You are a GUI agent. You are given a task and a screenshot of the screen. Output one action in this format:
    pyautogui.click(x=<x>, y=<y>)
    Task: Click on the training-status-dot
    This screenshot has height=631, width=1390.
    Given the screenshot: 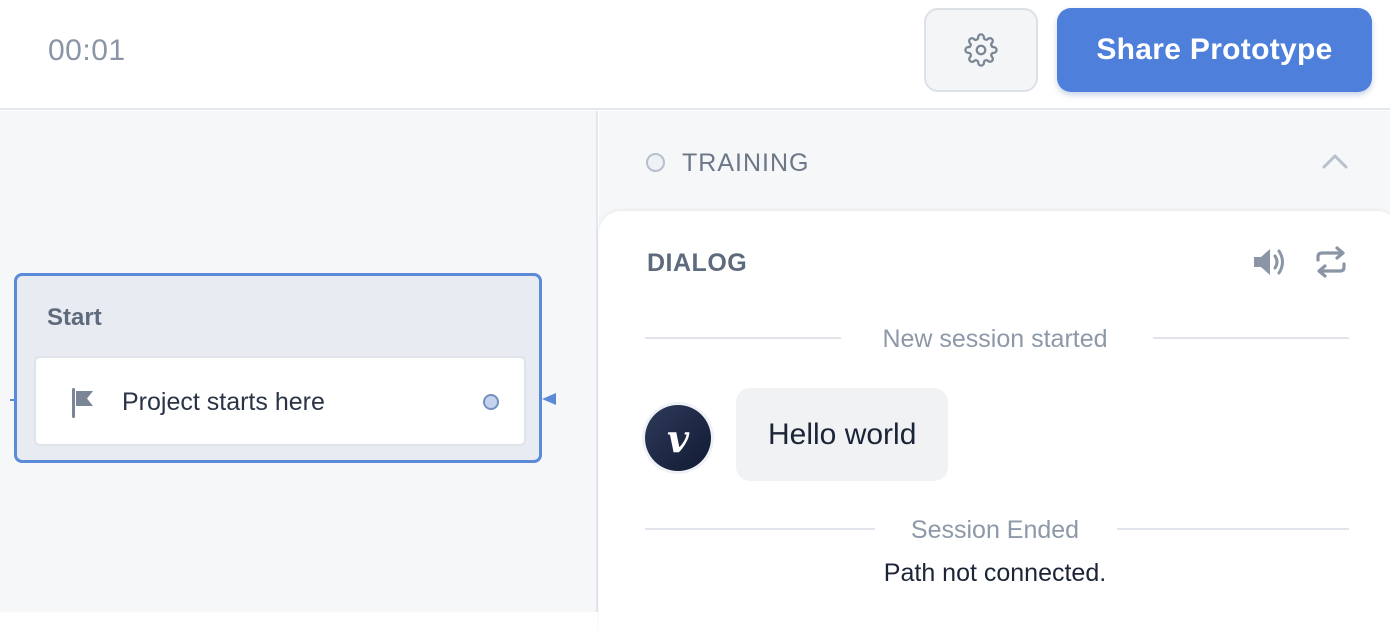 What is the action you would take?
    pyautogui.click(x=655, y=162)
    